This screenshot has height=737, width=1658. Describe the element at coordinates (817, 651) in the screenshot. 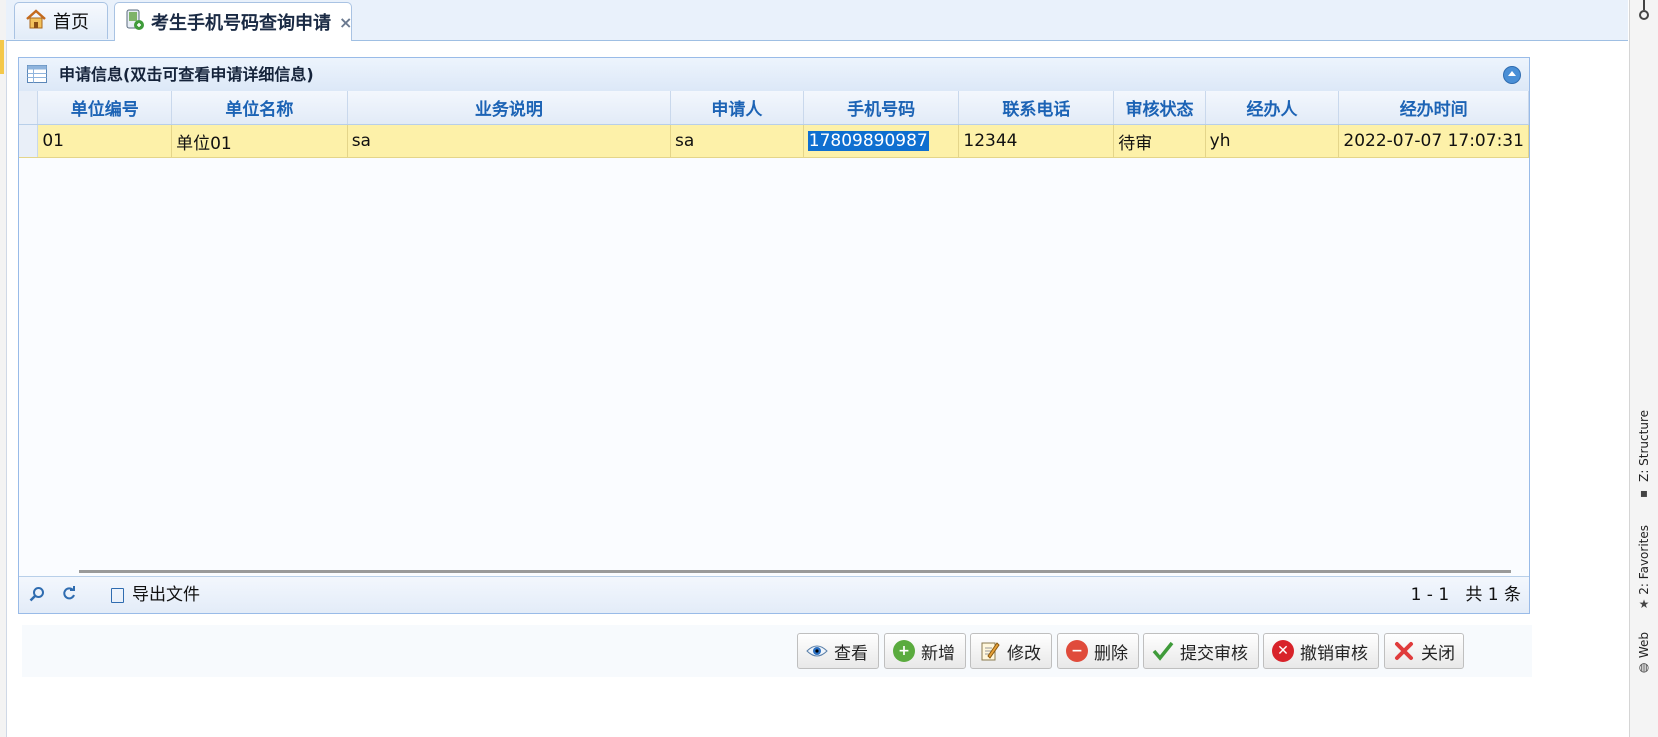

I see `eye-icon` at that location.